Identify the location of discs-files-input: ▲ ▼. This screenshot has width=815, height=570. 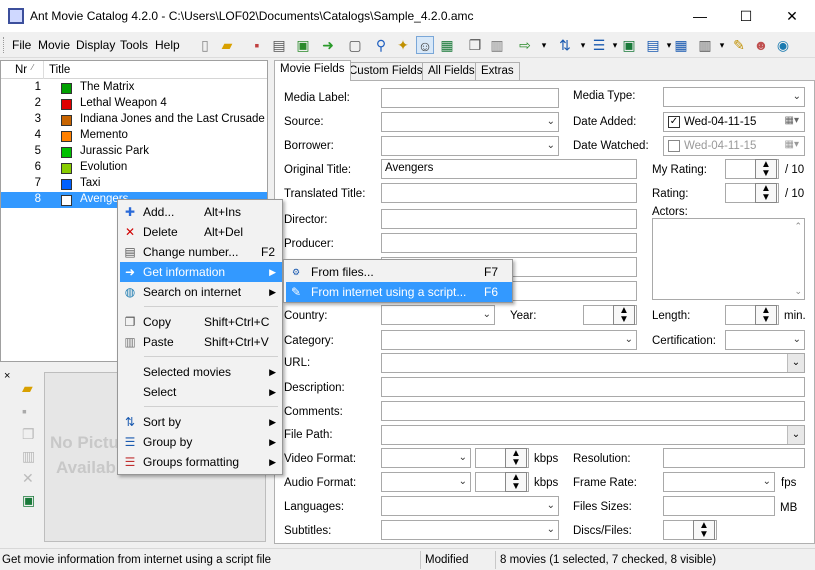
(690, 530).